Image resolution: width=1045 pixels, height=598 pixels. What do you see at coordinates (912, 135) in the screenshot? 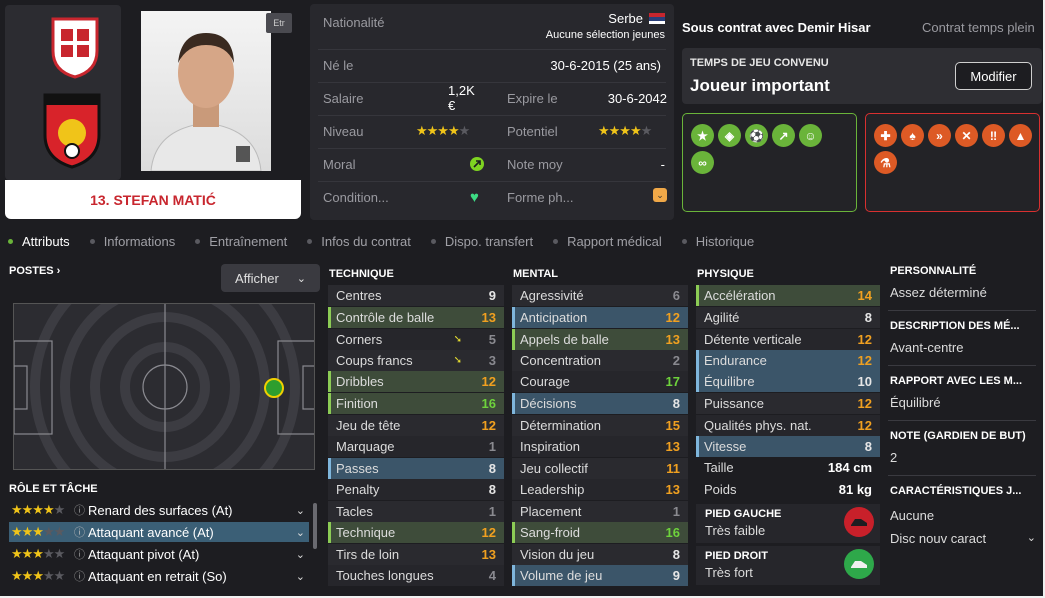
I see `foot-icon: ♠` at bounding box center [912, 135].